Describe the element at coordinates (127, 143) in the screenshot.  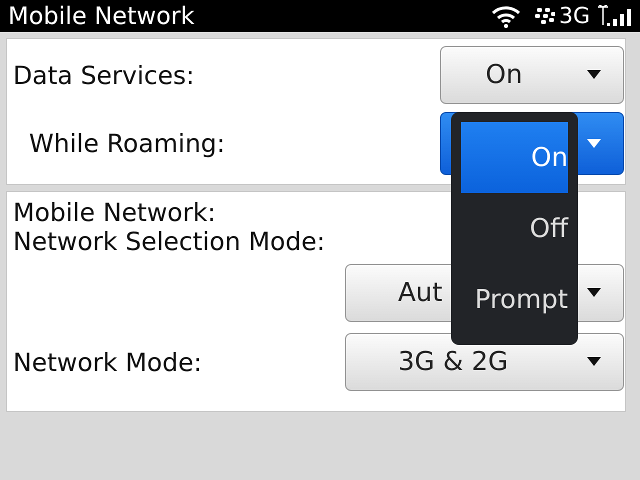
I see `setting-label: While Roaming:` at that location.